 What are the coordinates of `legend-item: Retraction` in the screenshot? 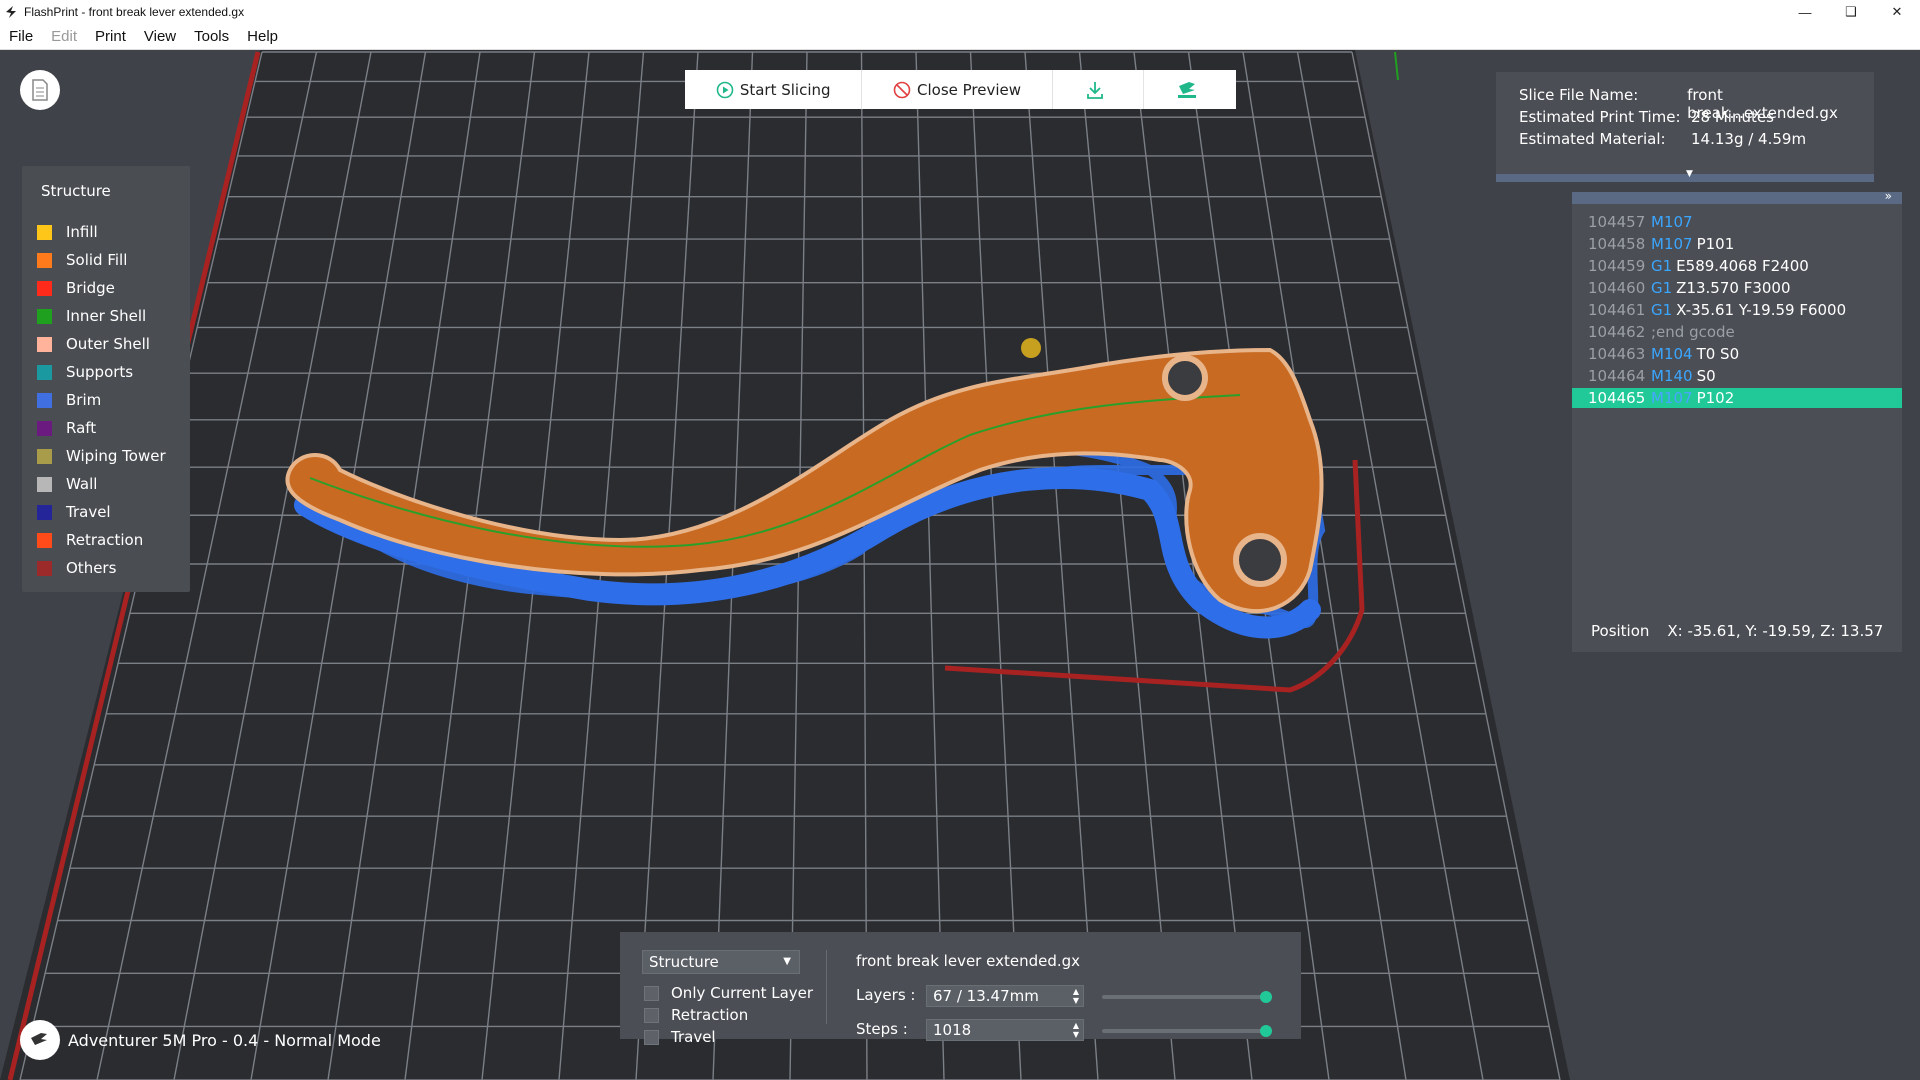 It's located at (90, 540).